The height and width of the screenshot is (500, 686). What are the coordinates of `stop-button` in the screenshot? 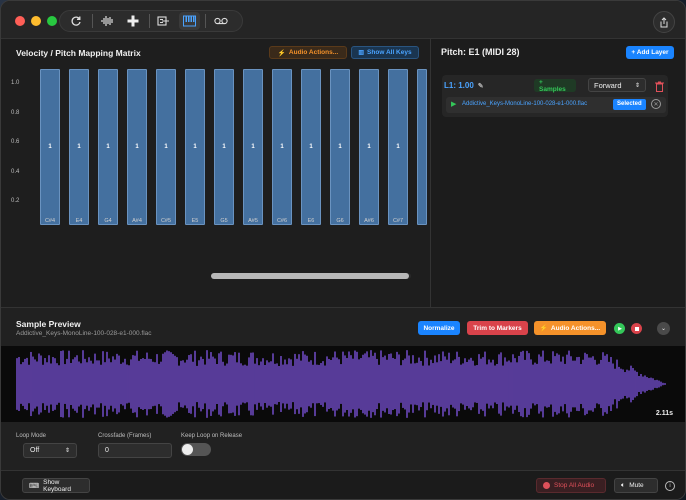 It's located at (636, 328).